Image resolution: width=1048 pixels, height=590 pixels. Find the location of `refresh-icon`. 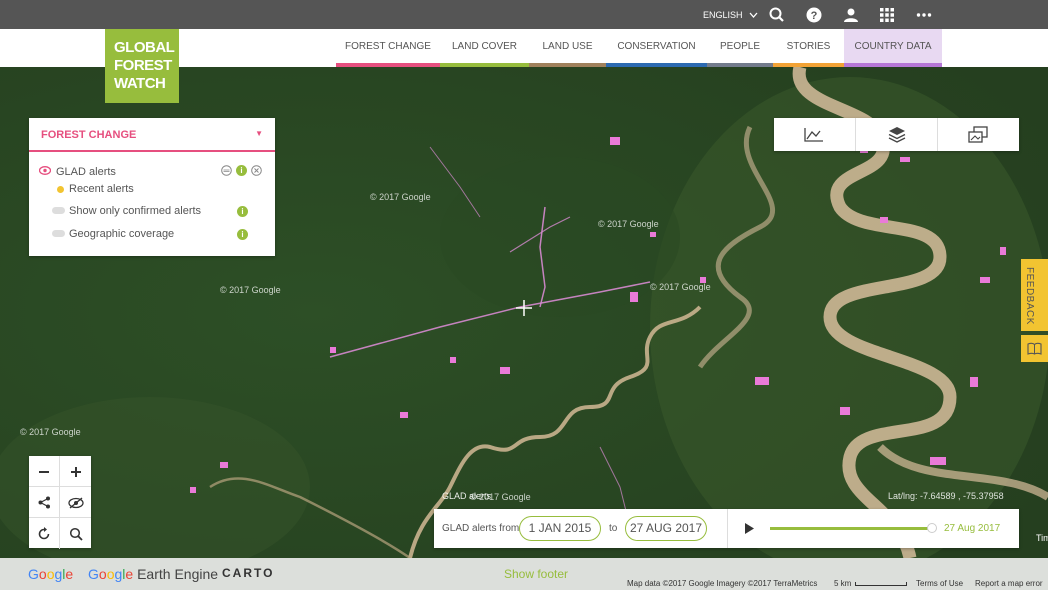

refresh-icon is located at coordinates (44, 533).